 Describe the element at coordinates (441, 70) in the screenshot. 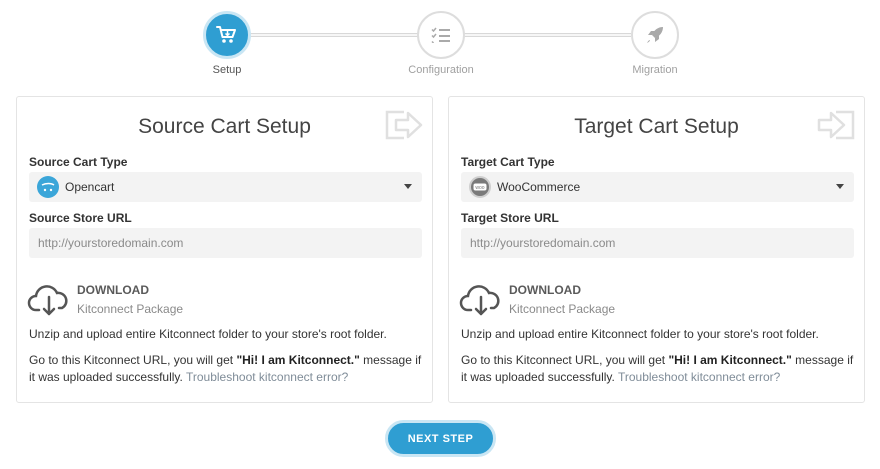

I see `step-label: Configuration` at that location.